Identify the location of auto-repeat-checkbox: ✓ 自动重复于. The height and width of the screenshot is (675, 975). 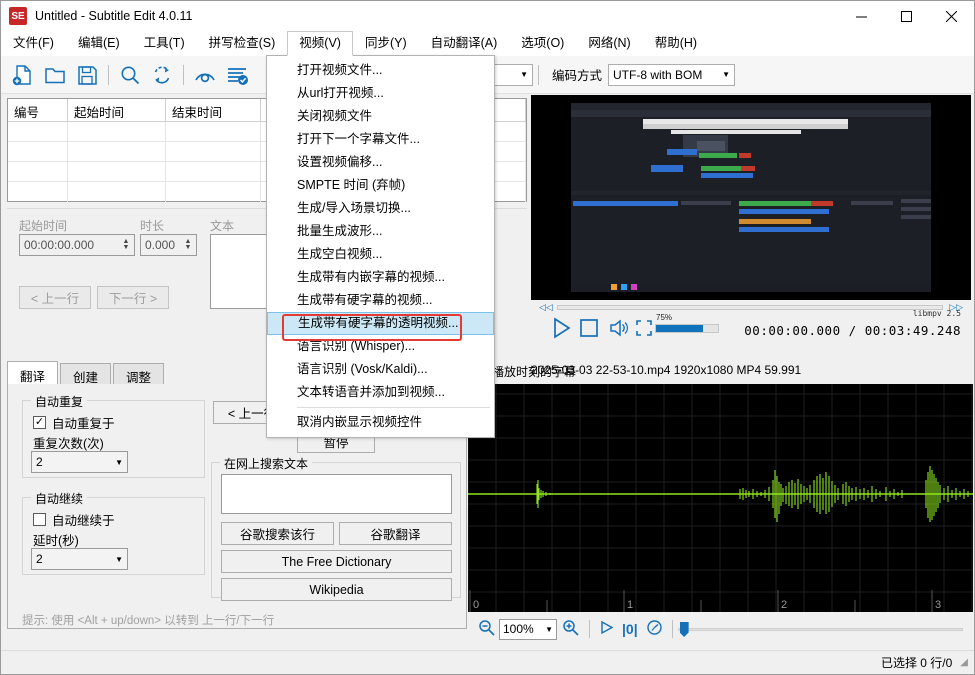
(74, 422).